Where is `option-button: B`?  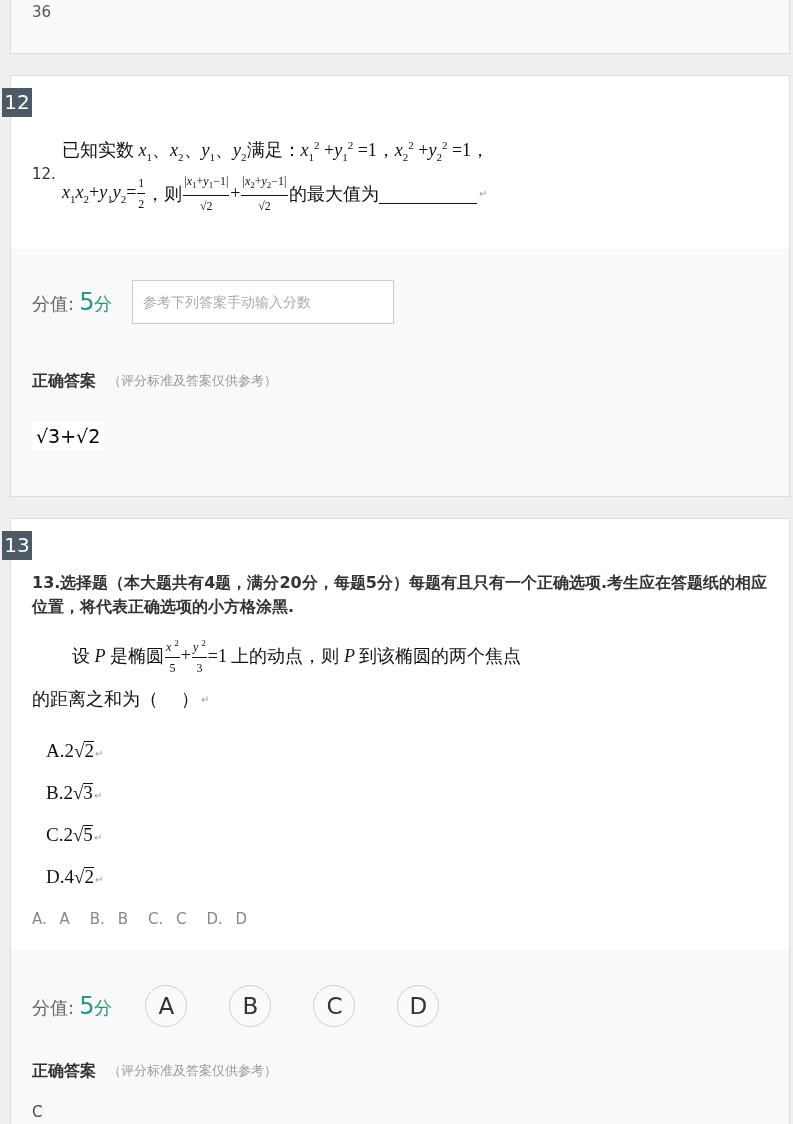 option-button: B is located at coordinates (250, 1006).